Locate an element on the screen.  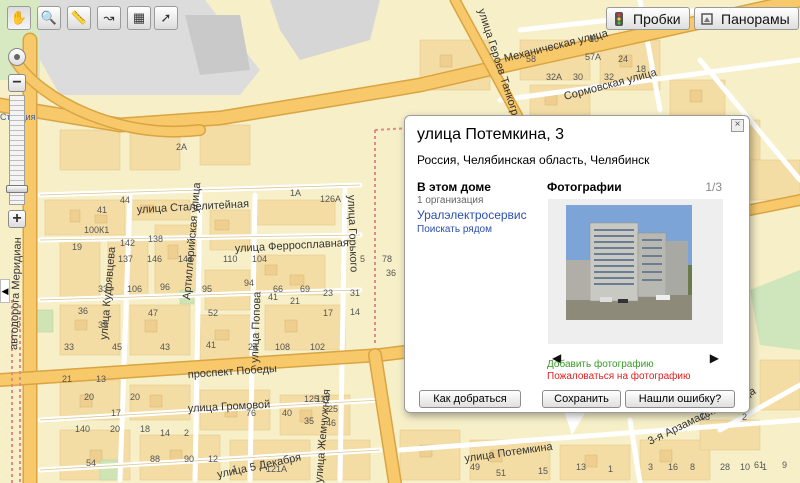
house-number-label: 46 is located at coordinates (331, 423).